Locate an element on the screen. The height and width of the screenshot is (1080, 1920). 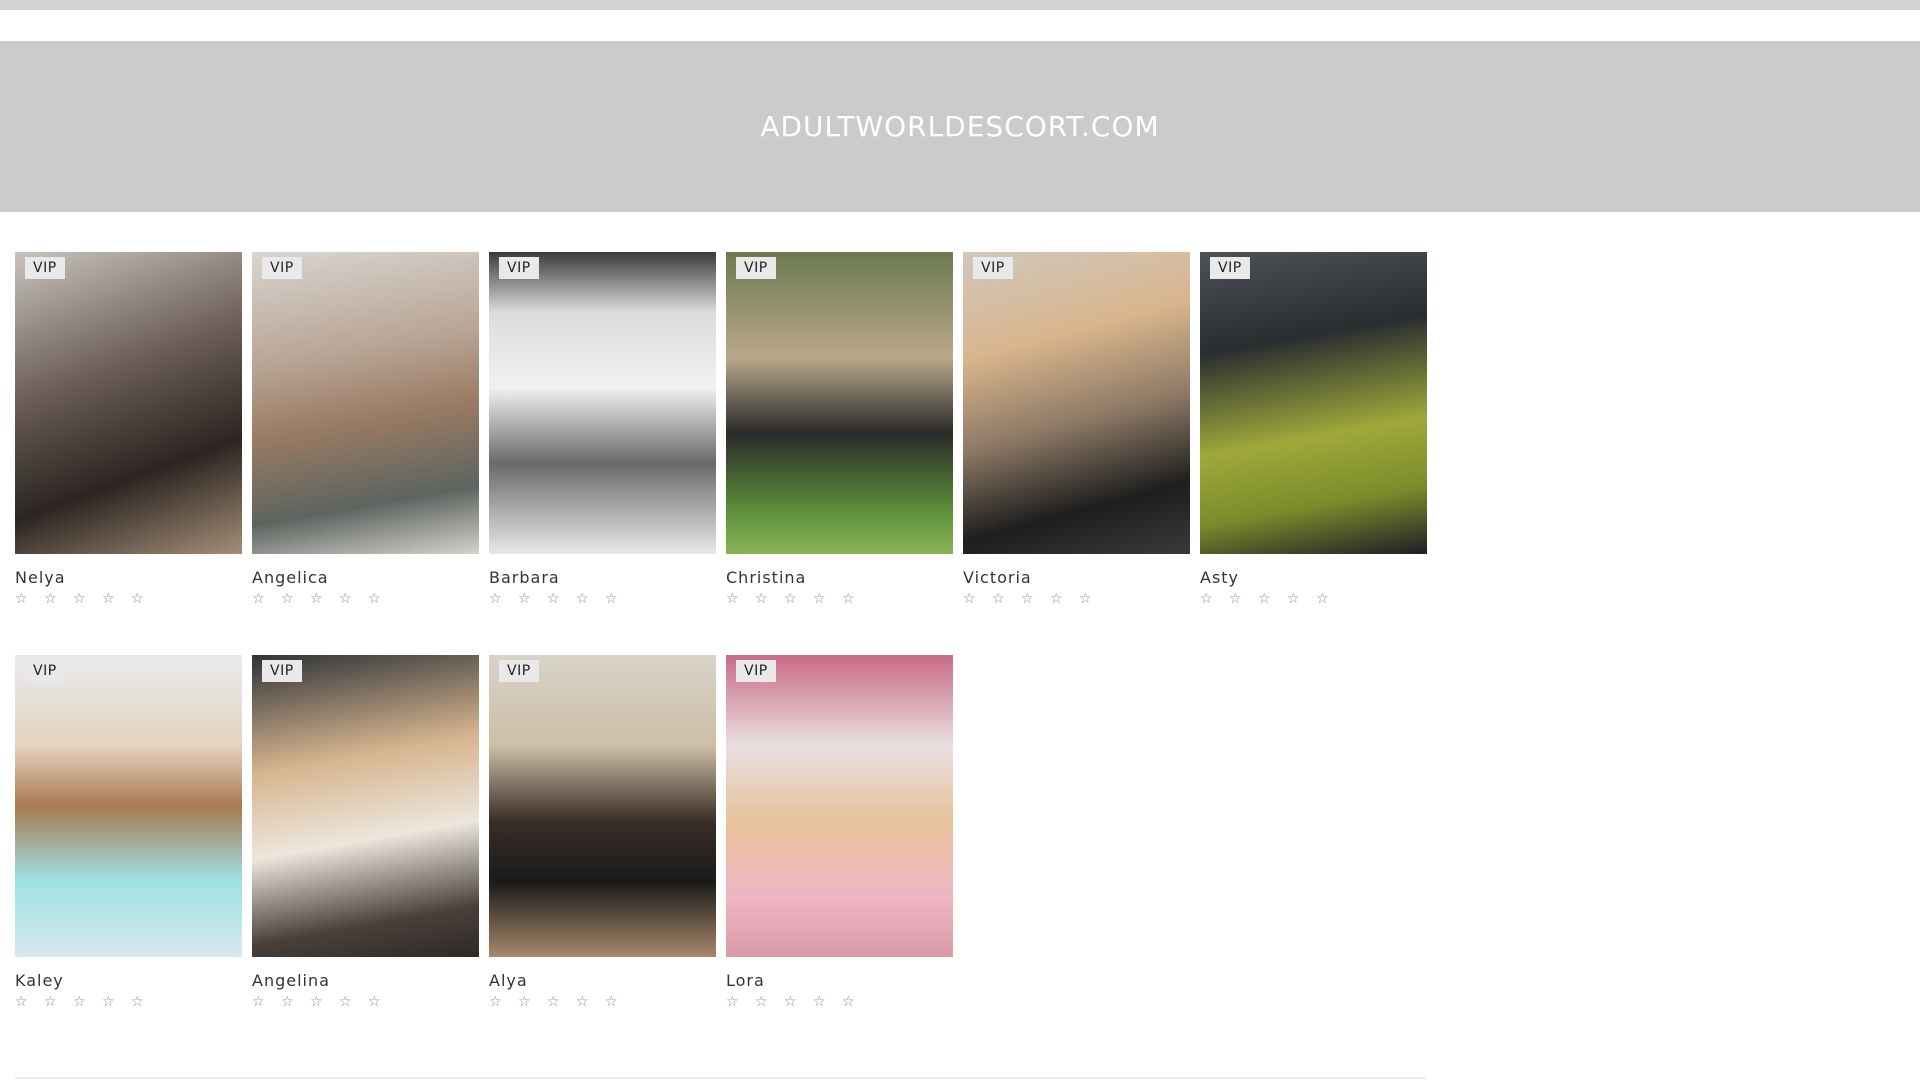
top-bar is located at coordinates (960, 5).